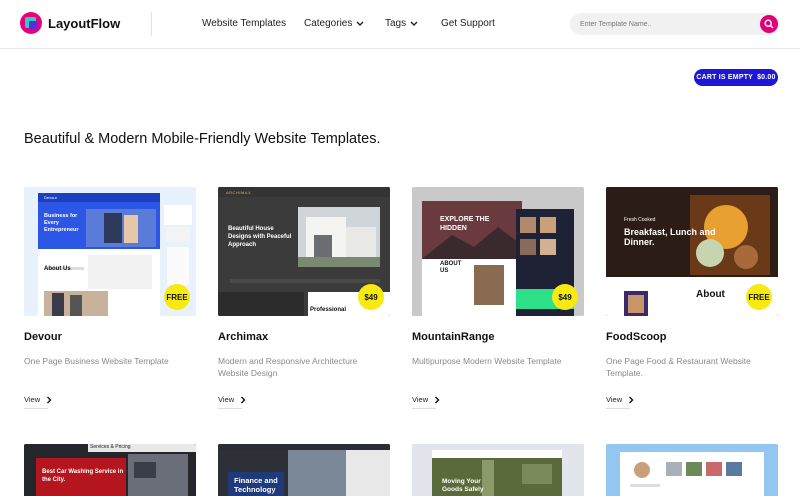  Describe the element at coordinates (84, 23) in the screenshot. I see `brand-name: LayoutFlow` at that location.